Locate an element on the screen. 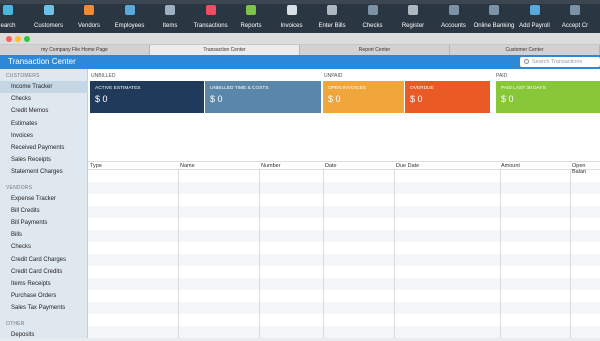 The height and width of the screenshot is (341, 600). accounts-icon is located at coordinates (453, 10).